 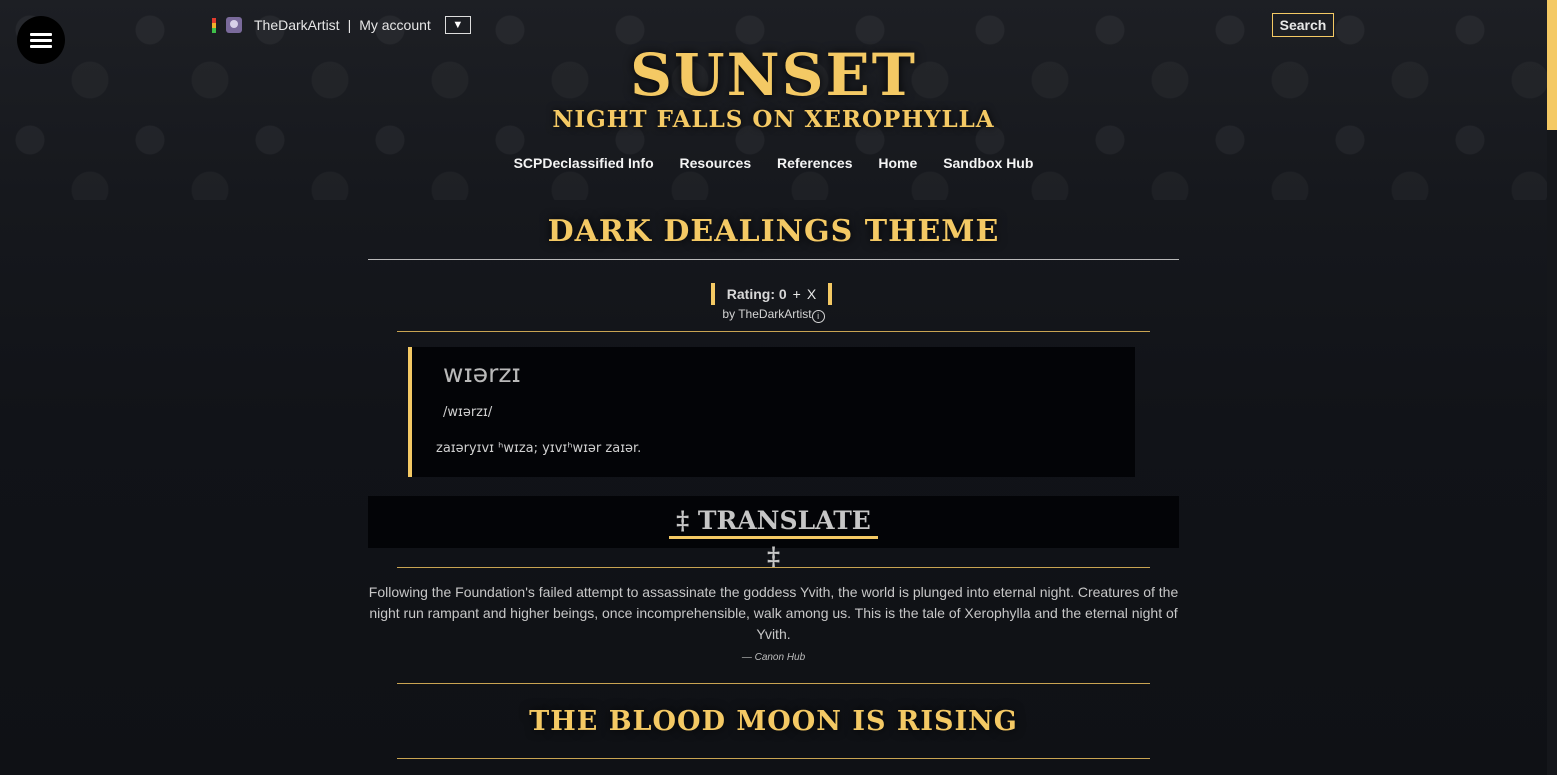 What do you see at coordinates (773, 657) in the screenshot?
I see `blurb-attribution: — Canon Hub` at bounding box center [773, 657].